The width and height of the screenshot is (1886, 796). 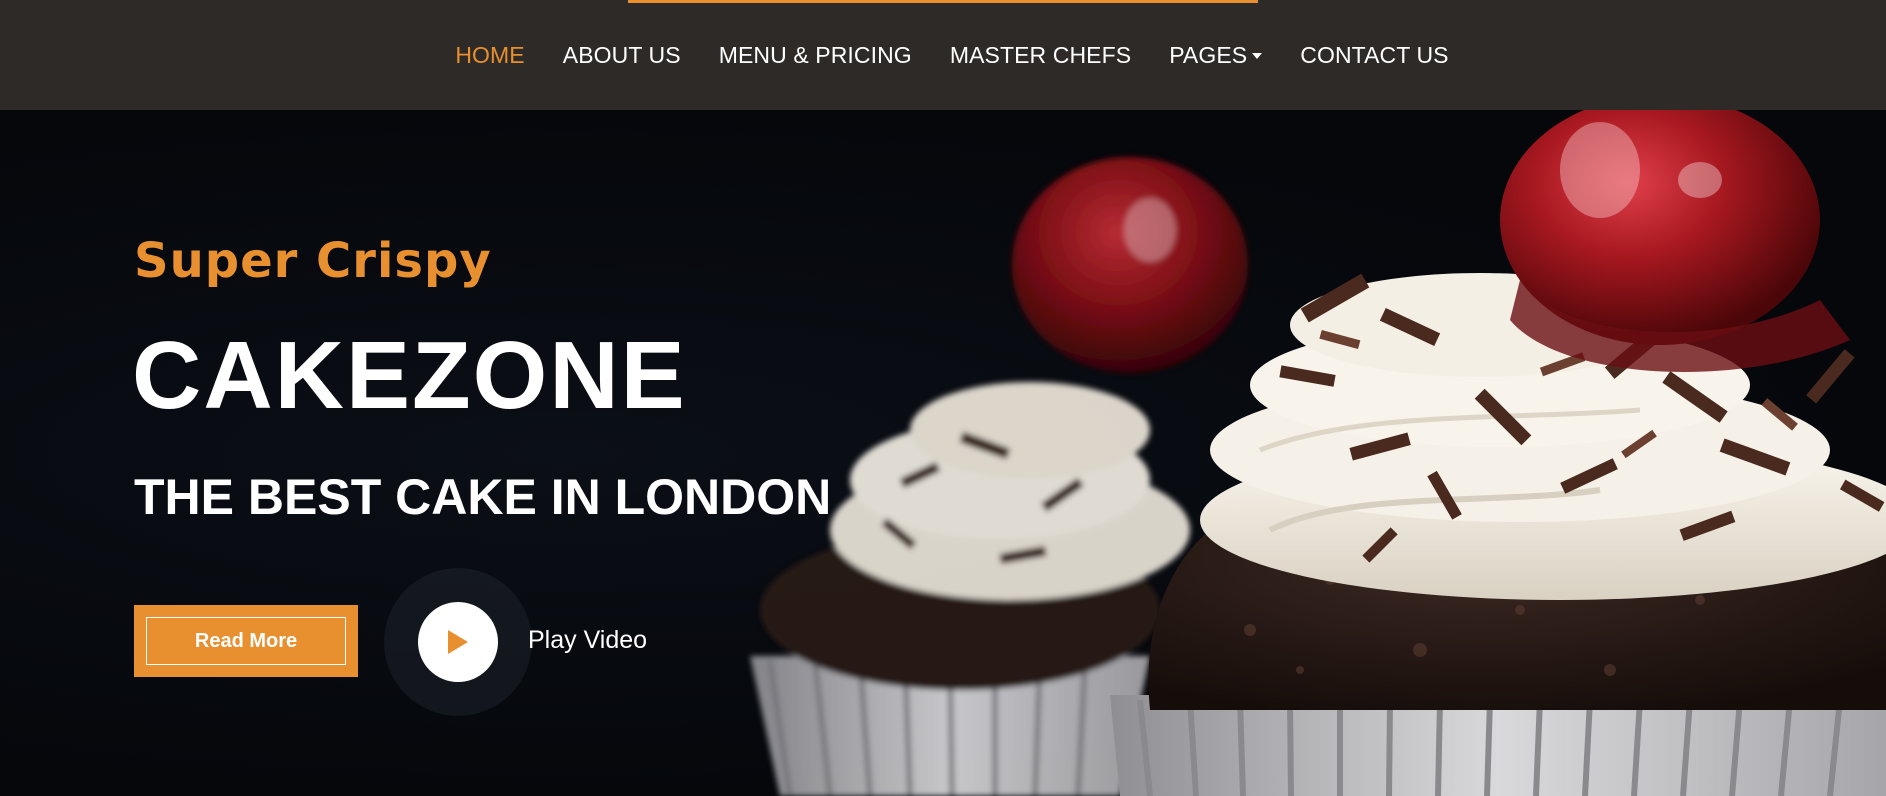 What do you see at coordinates (313, 261) in the screenshot?
I see `hero-tagline: Super Crispy` at bounding box center [313, 261].